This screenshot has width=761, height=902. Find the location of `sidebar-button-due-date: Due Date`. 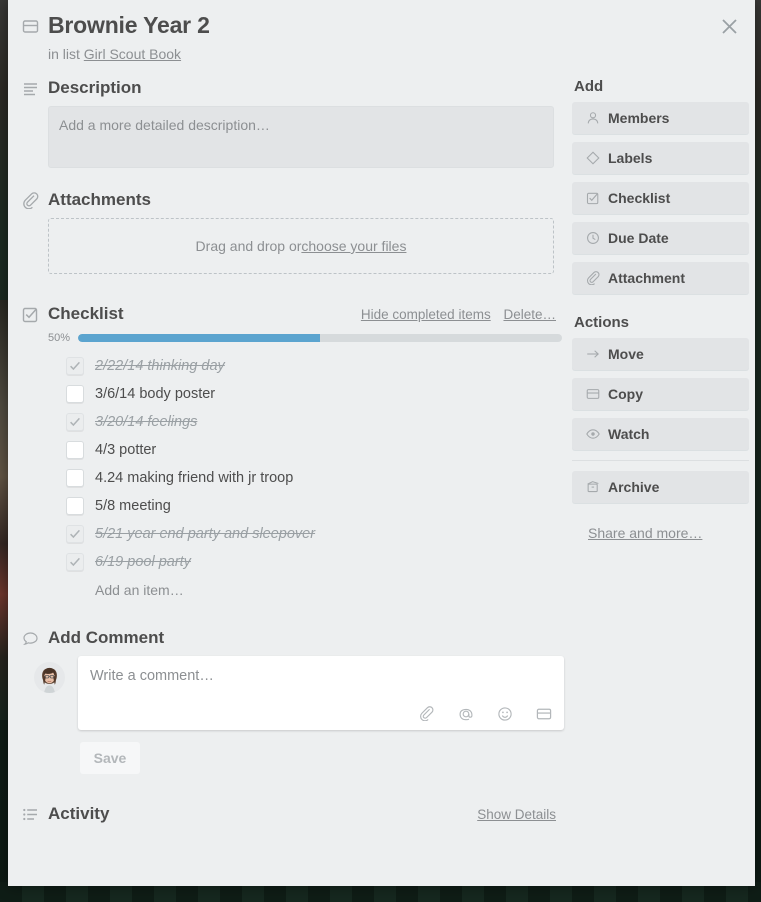

sidebar-button-due-date: Due Date is located at coordinates (660, 238).